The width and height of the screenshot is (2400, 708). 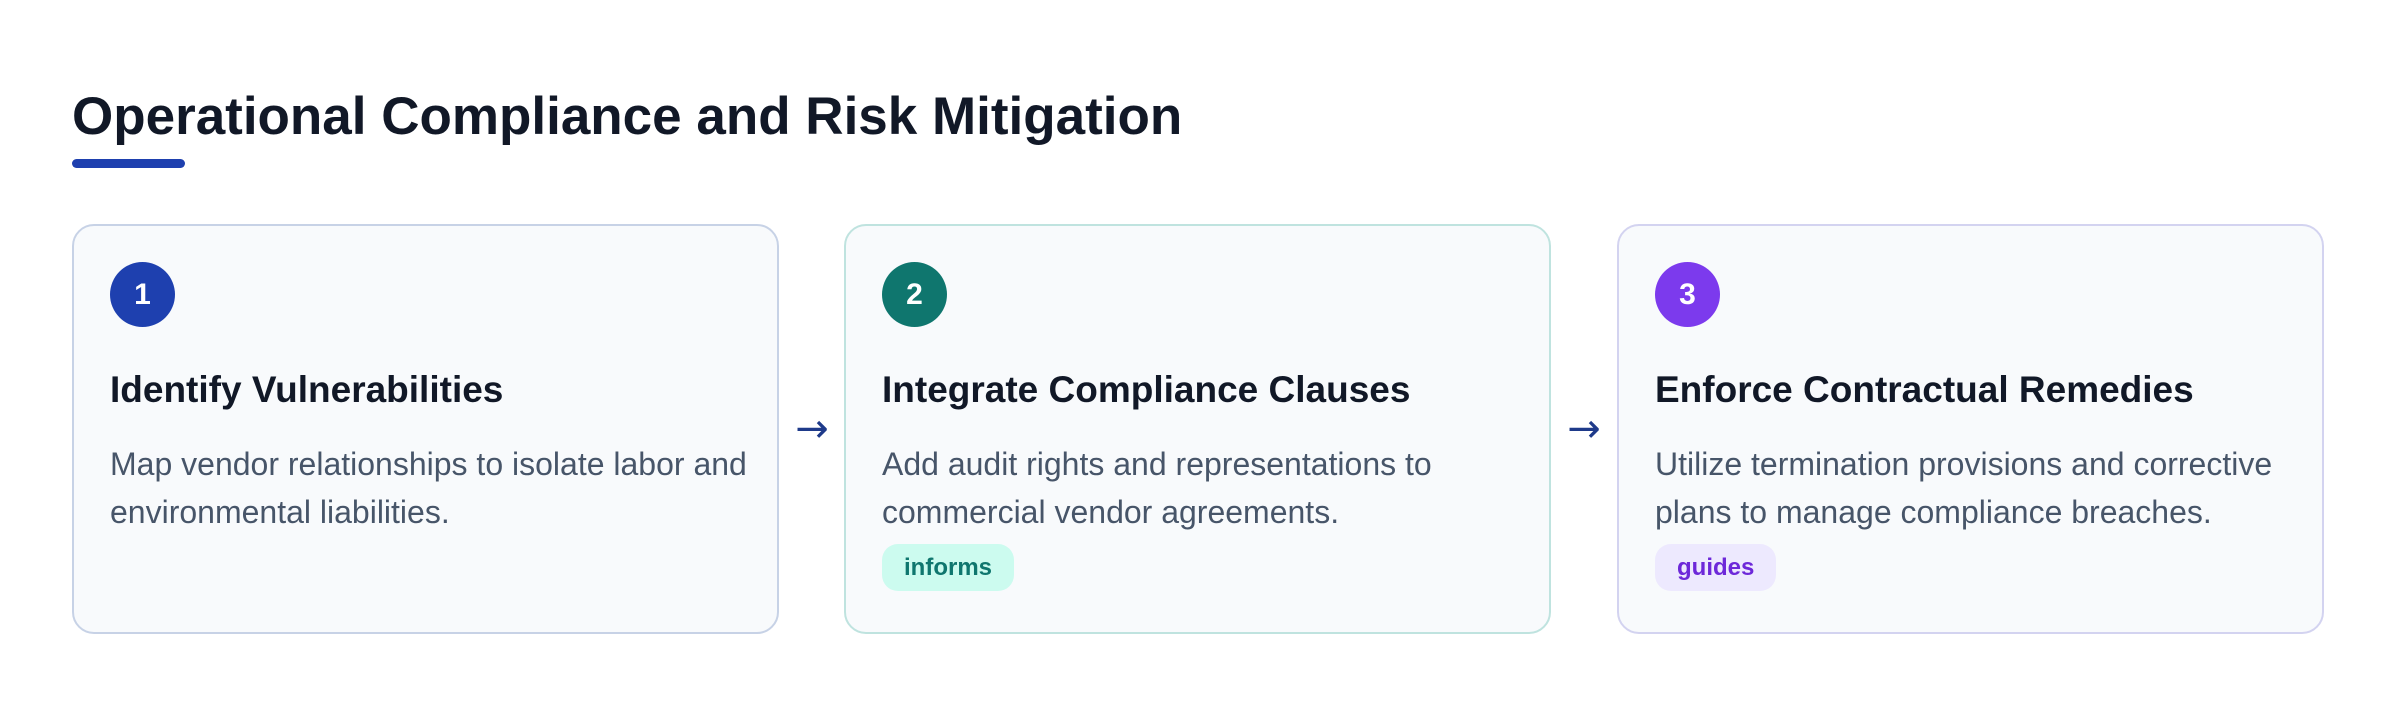 I want to click on step-title: Integrate Compliance Clauses, so click(x=1146, y=389).